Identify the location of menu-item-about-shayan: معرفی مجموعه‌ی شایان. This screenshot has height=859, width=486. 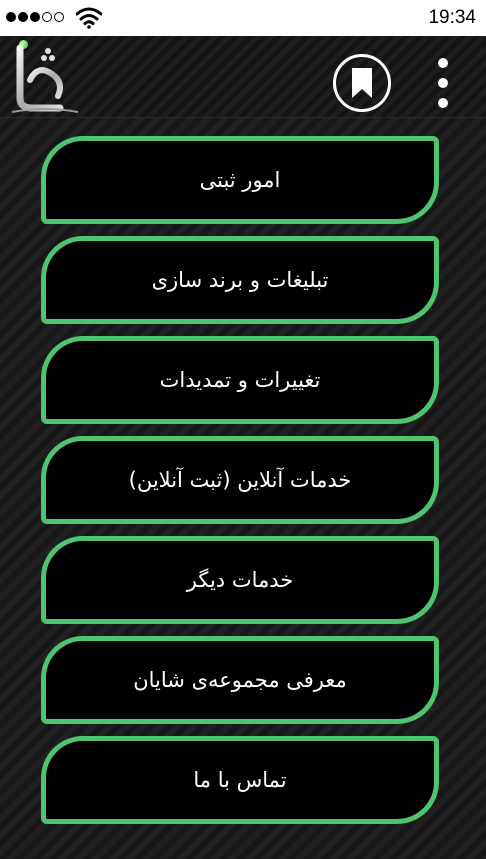
(240, 680).